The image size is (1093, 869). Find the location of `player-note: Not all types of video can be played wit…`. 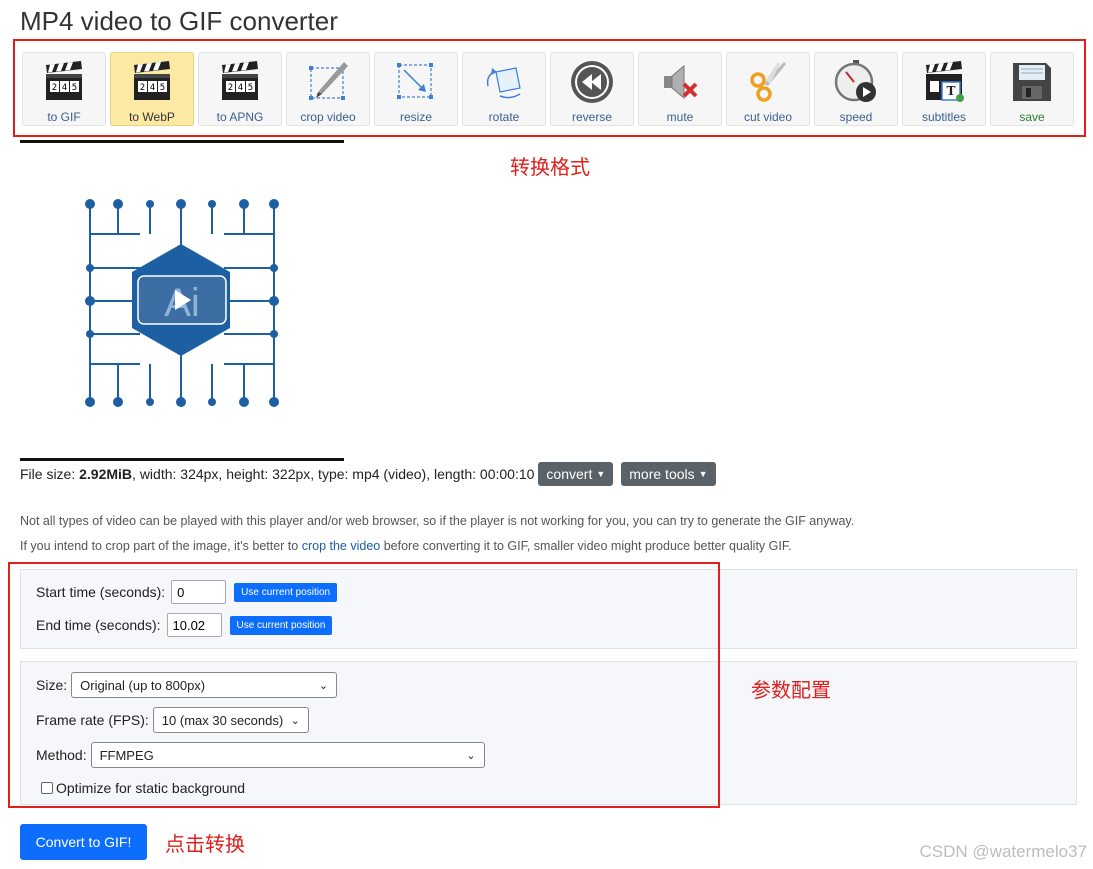

player-note: Not all types of video can be played wit… is located at coordinates (437, 521).